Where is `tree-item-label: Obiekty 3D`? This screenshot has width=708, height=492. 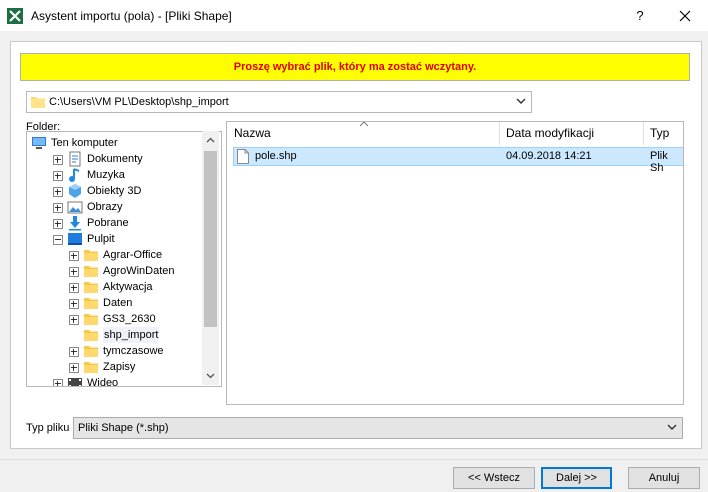
tree-item-label: Obiekty 3D is located at coordinates (114, 191).